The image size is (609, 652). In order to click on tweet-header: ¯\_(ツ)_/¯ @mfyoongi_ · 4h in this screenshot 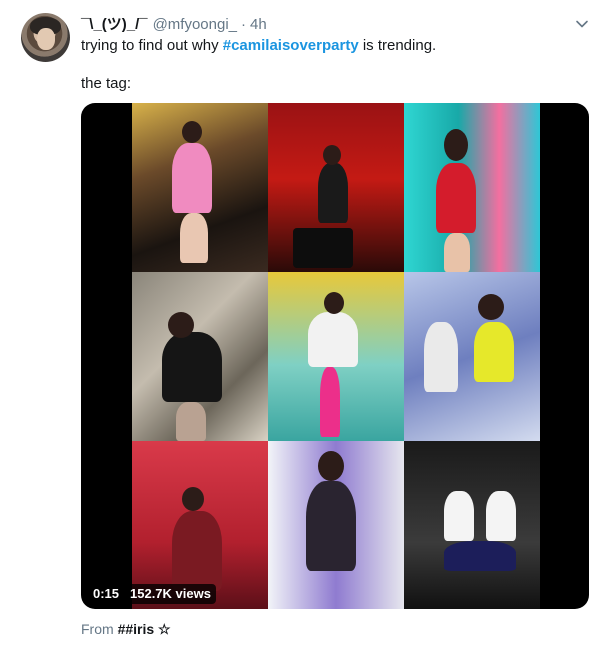, I will do `click(174, 23)`.